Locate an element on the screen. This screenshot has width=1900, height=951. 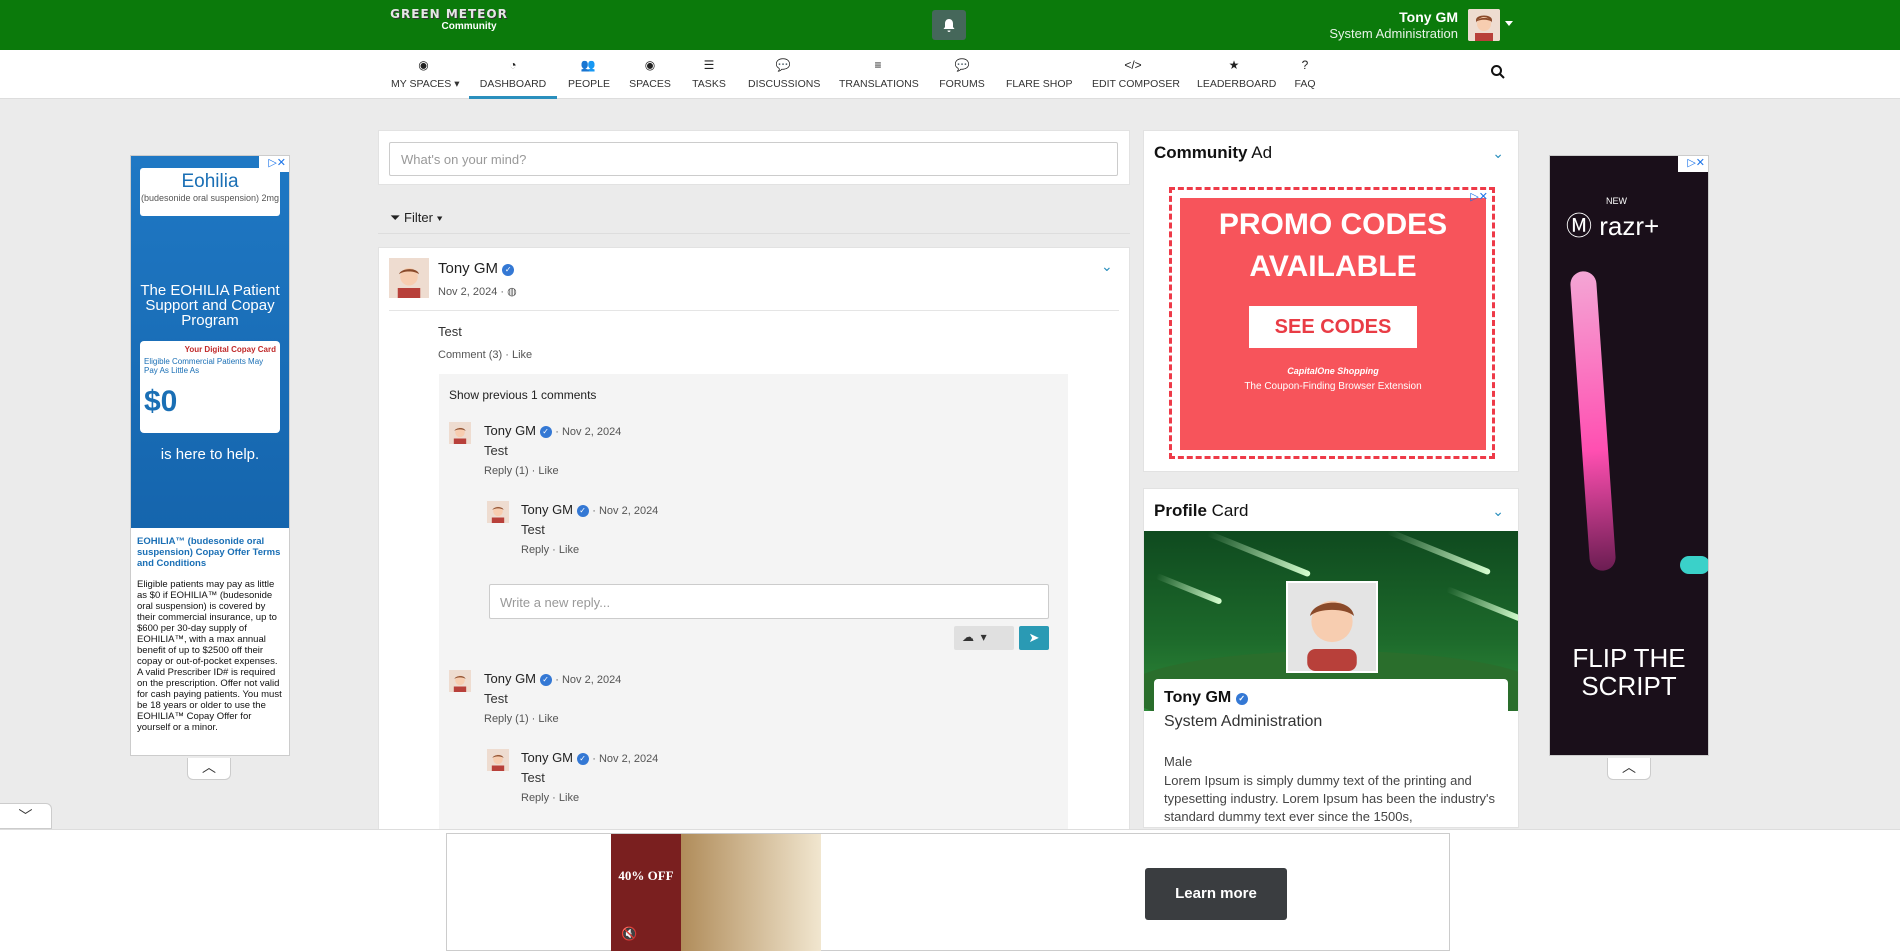
nav-my-spaces: ◉ MY SPACES ▾ is located at coordinates (425, 74).